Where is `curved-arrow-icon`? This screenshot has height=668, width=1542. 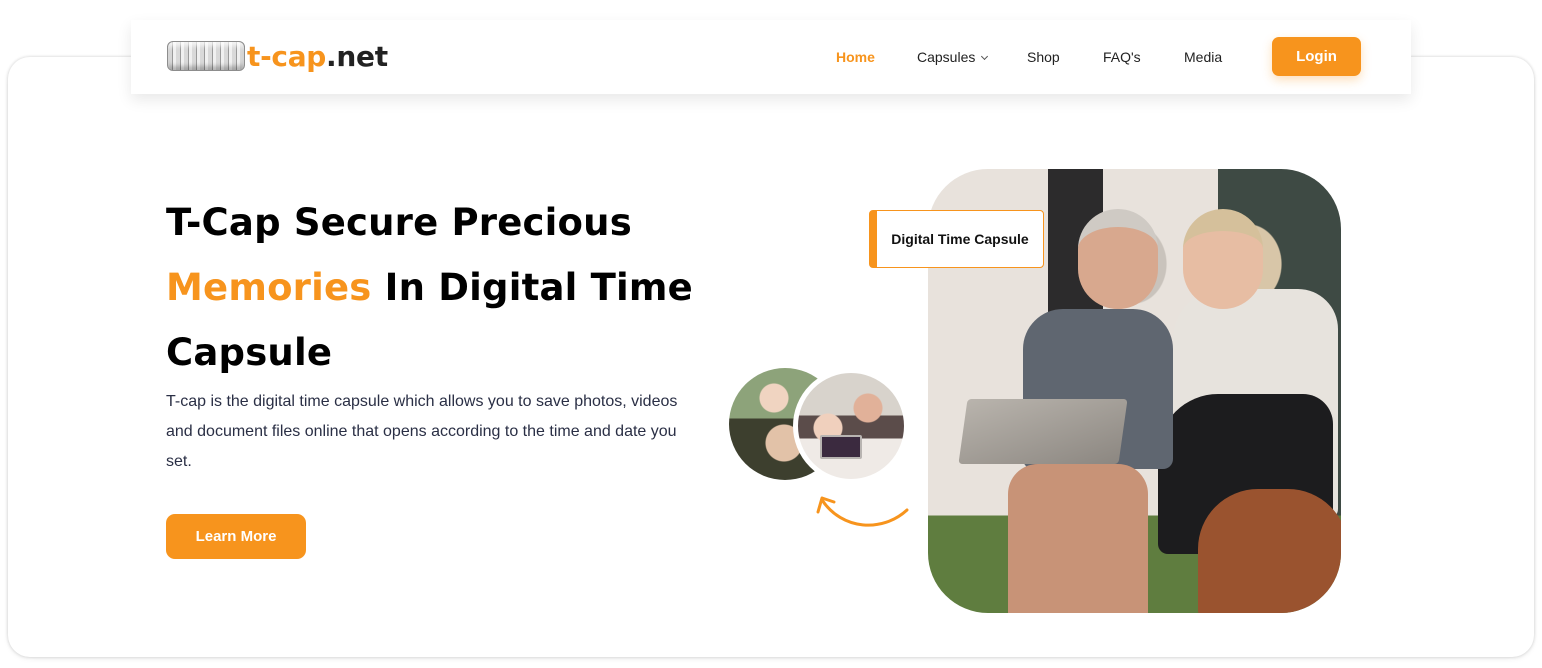 curved-arrow-icon is located at coordinates (862, 511).